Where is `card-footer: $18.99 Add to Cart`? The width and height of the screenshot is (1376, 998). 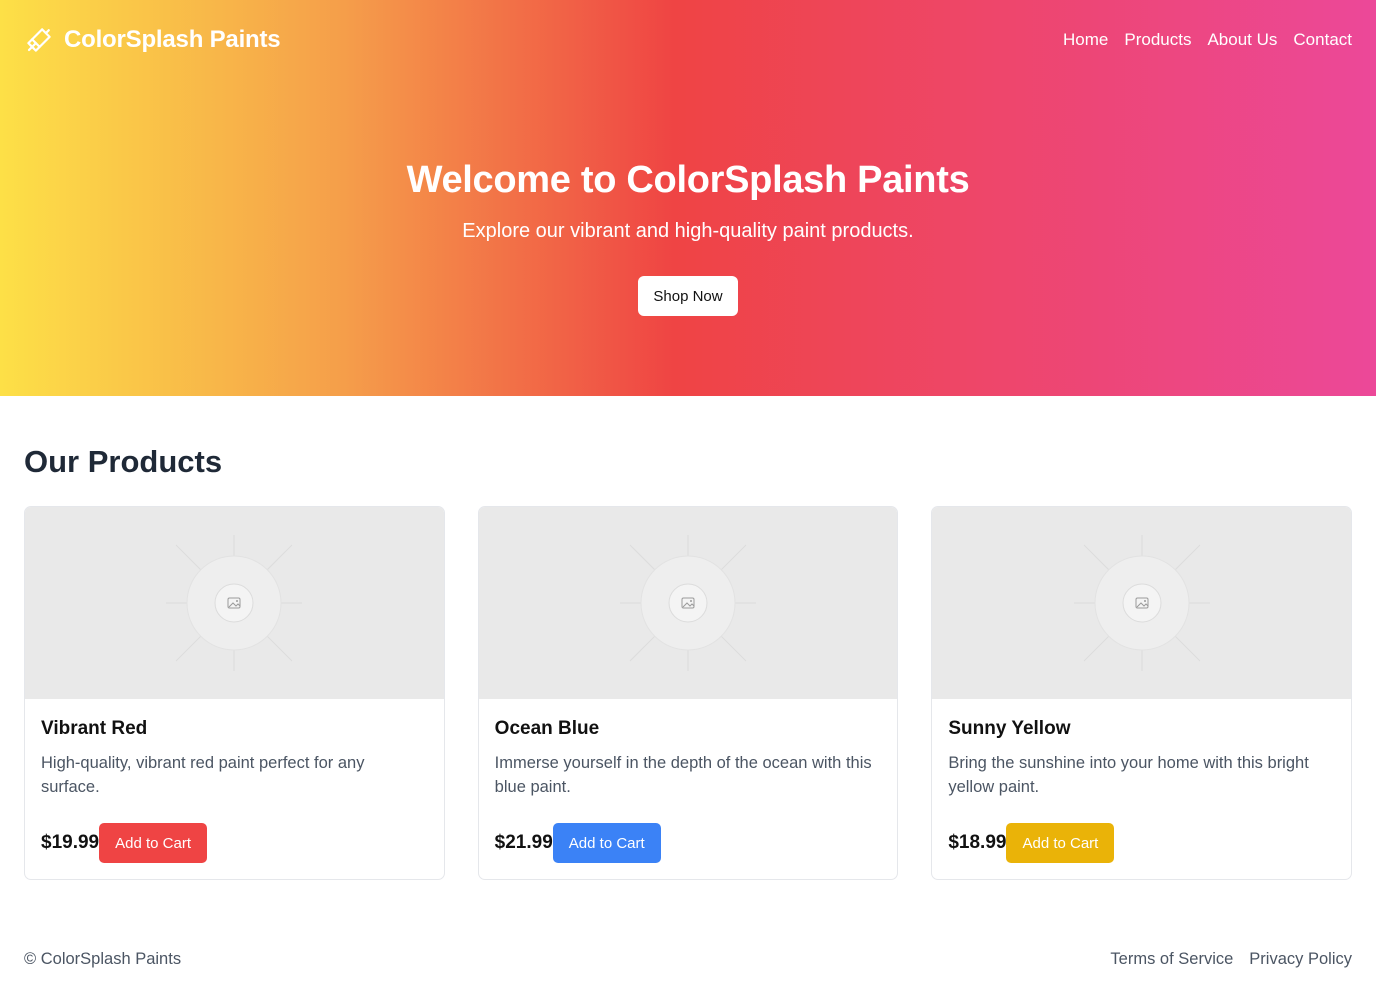 card-footer: $18.99 Add to Cart is located at coordinates (1141, 843).